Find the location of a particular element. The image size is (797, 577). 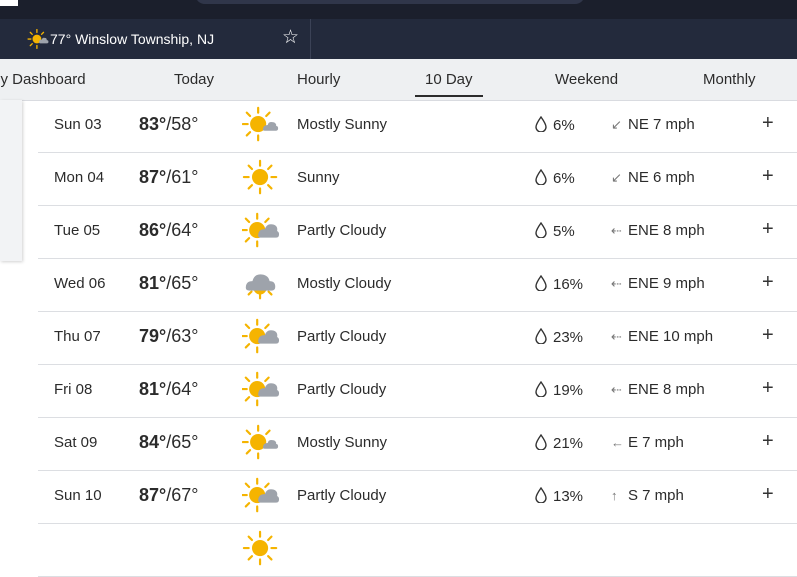

wind-direction-icon: ↑ is located at coordinates (614, 495).